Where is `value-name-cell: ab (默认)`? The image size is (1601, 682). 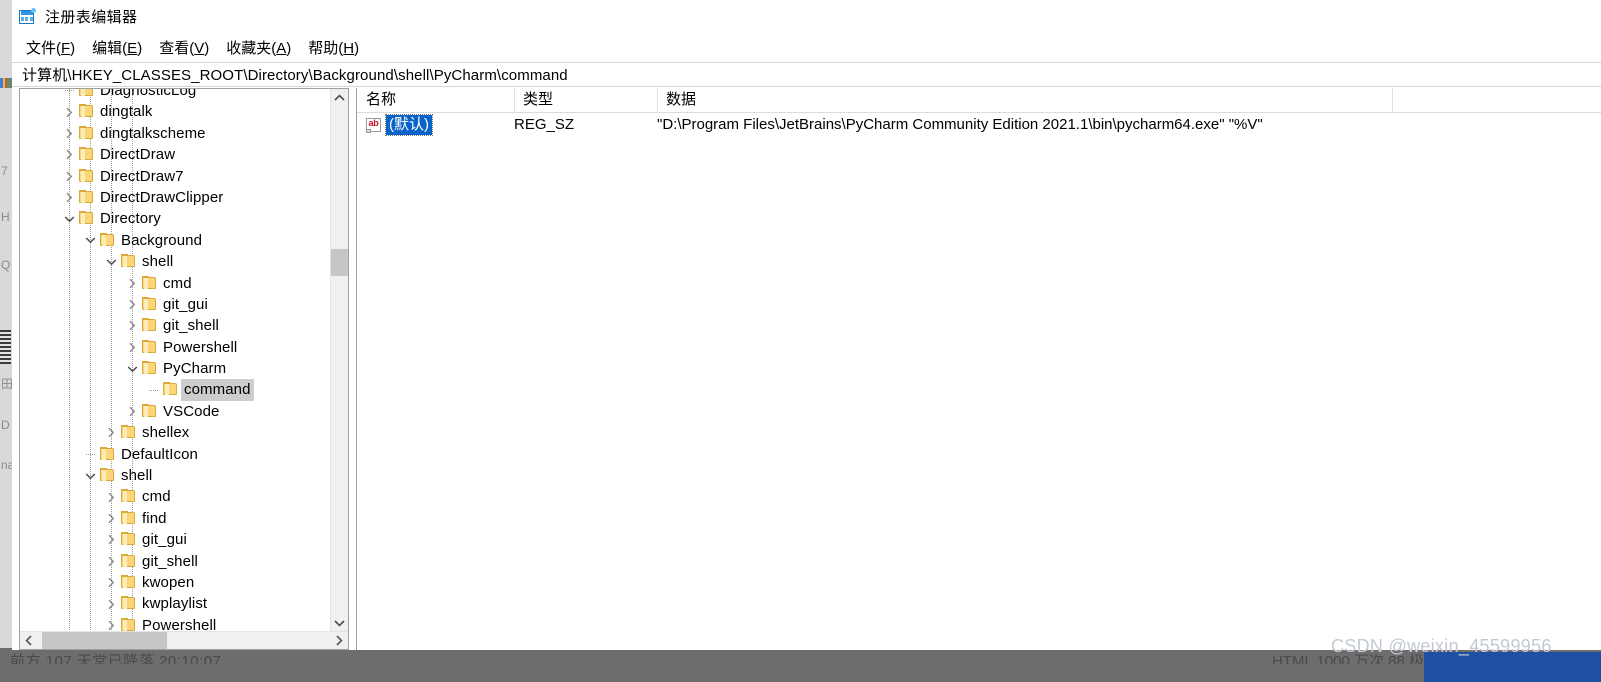 value-name-cell: ab (默认) is located at coordinates (399, 125).